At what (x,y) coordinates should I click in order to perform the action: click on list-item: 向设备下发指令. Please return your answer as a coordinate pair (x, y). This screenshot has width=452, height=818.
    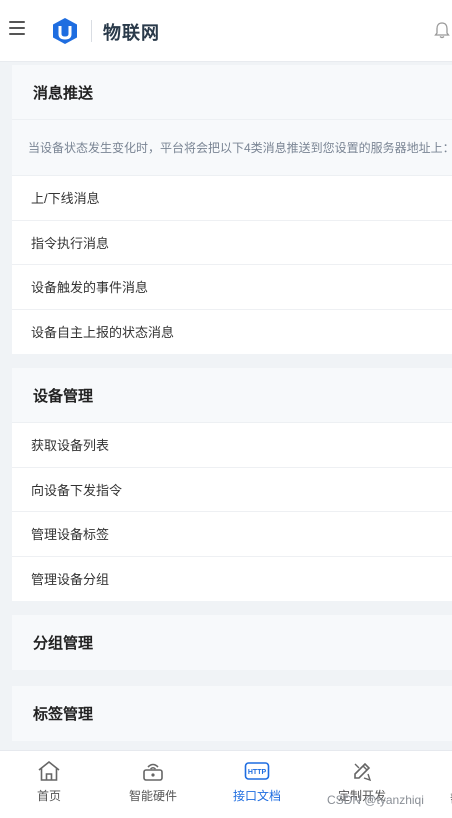
    Looking at the image, I should click on (232, 490).